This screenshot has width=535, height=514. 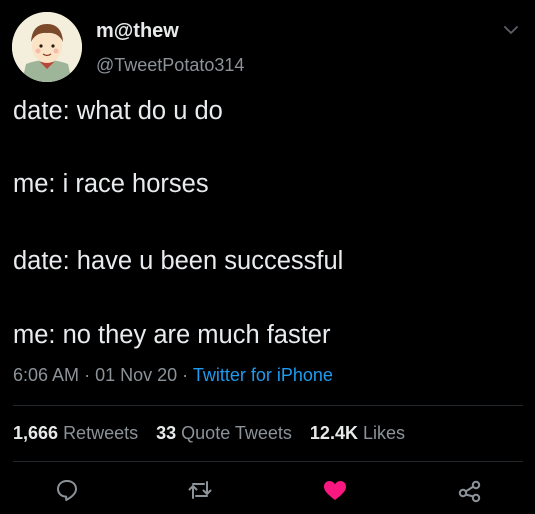 What do you see at coordinates (36, 433) in the screenshot?
I see `retweets-count: 1,666` at bounding box center [36, 433].